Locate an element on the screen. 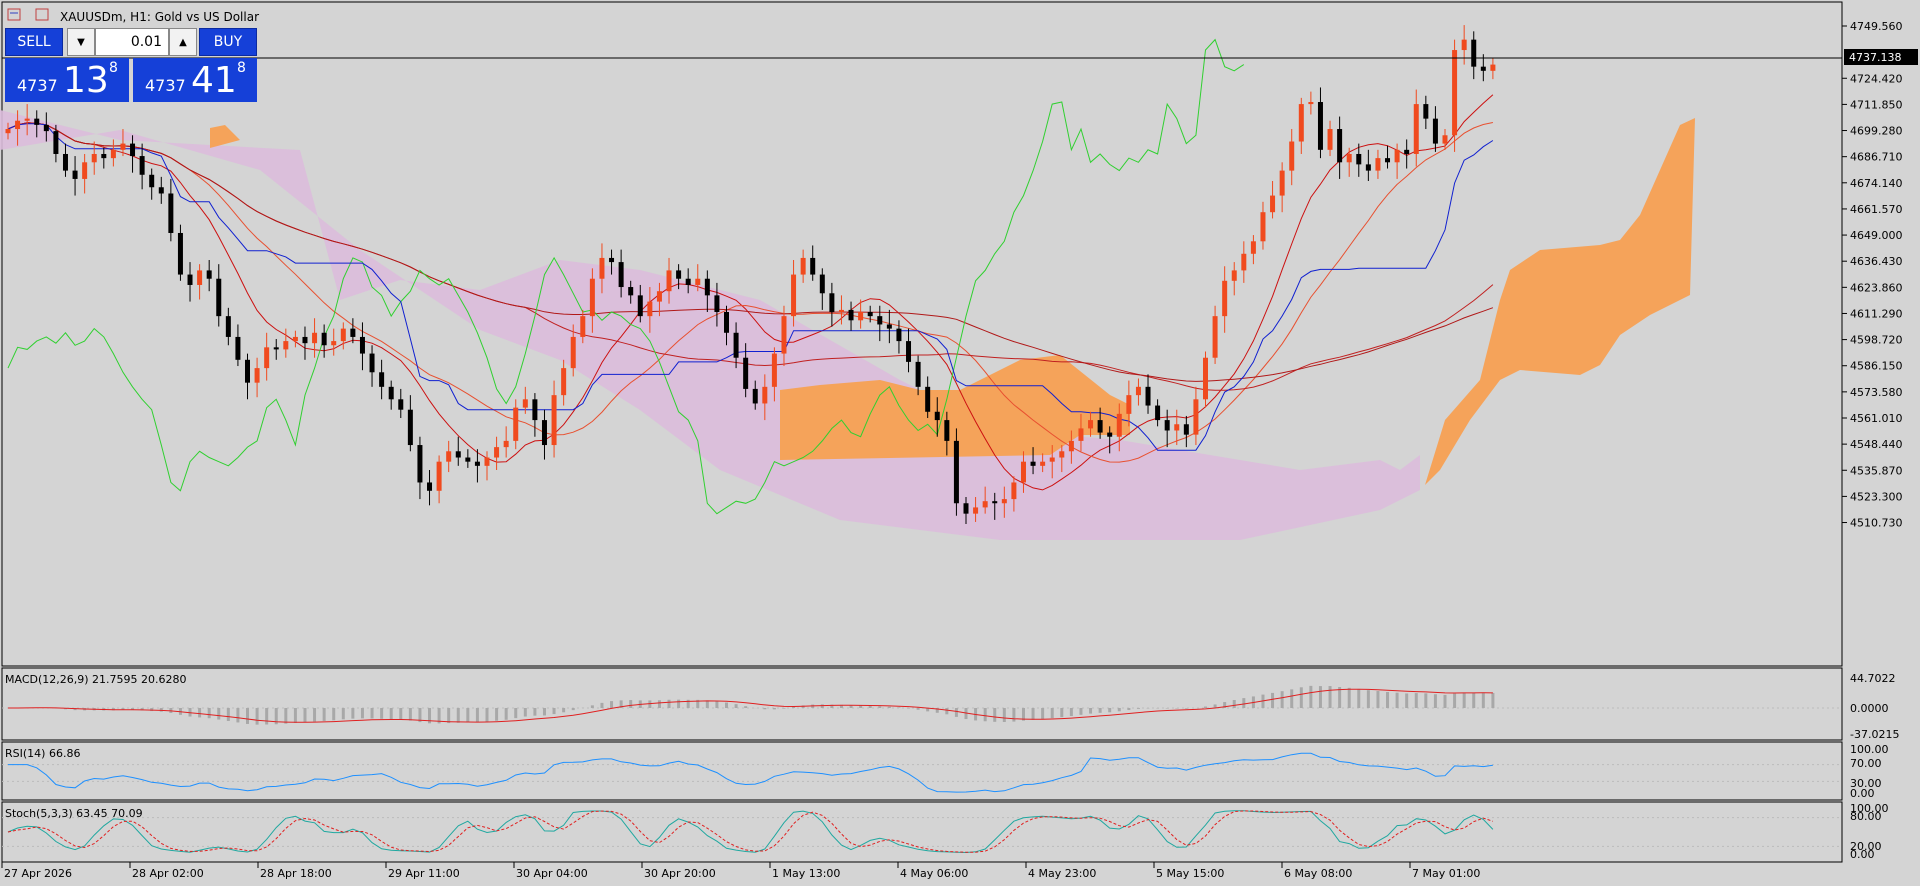 The height and width of the screenshot is (886, 1920). price-tick-label: 4749.560 is located at coordinates (1876, 26).